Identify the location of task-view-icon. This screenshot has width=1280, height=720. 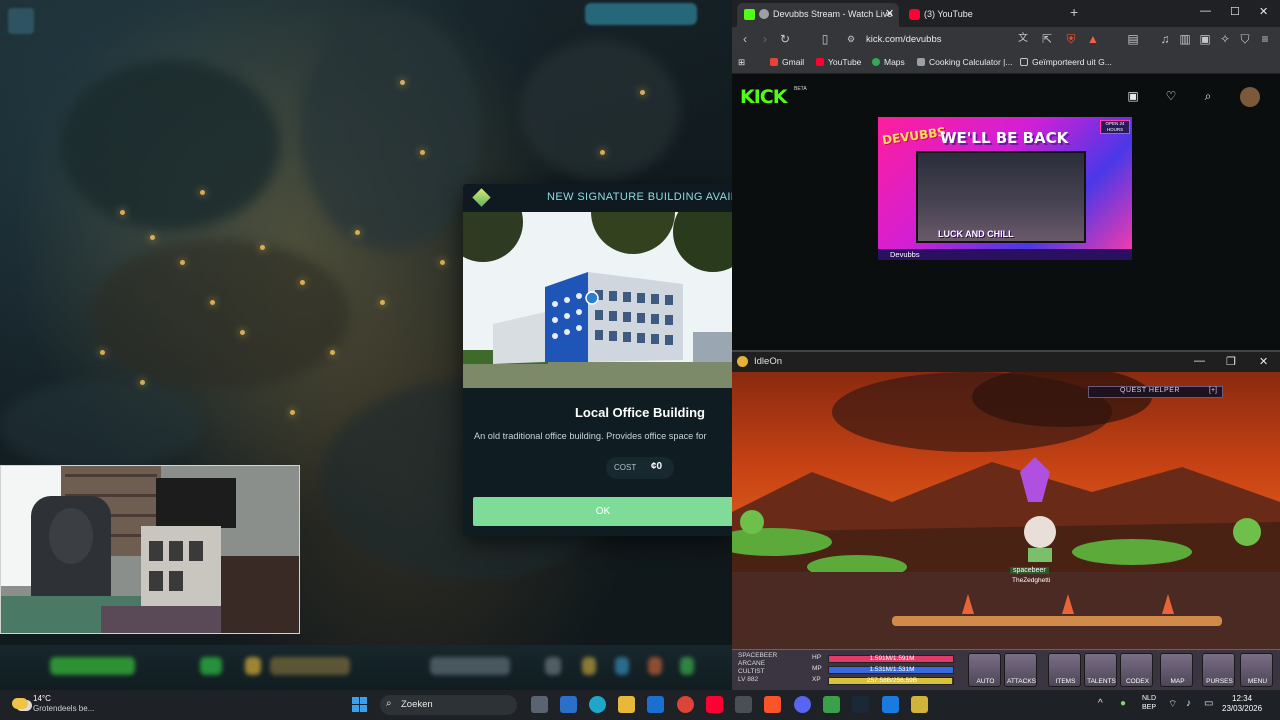
(539, 704).